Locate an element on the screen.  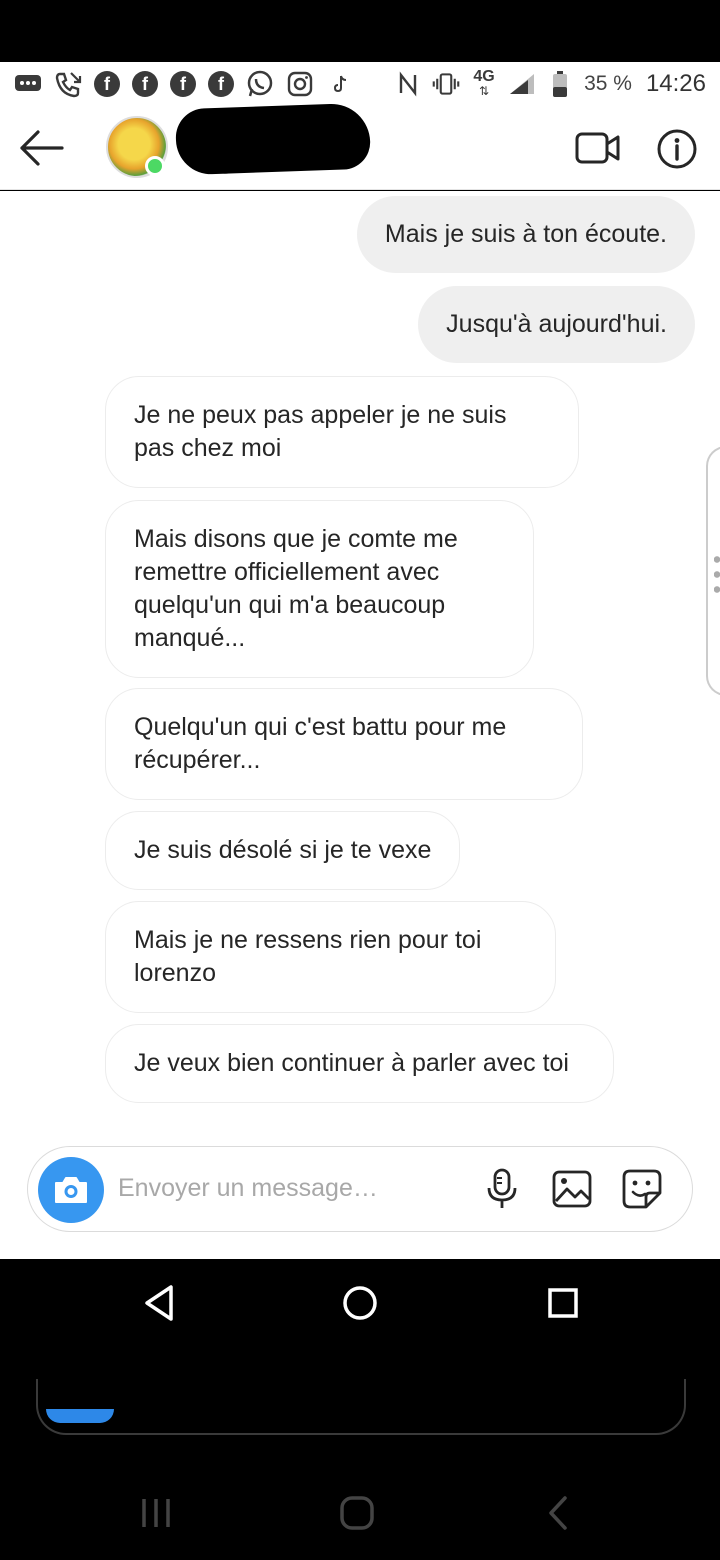
online-indicator is located at coordinates (155, 166).